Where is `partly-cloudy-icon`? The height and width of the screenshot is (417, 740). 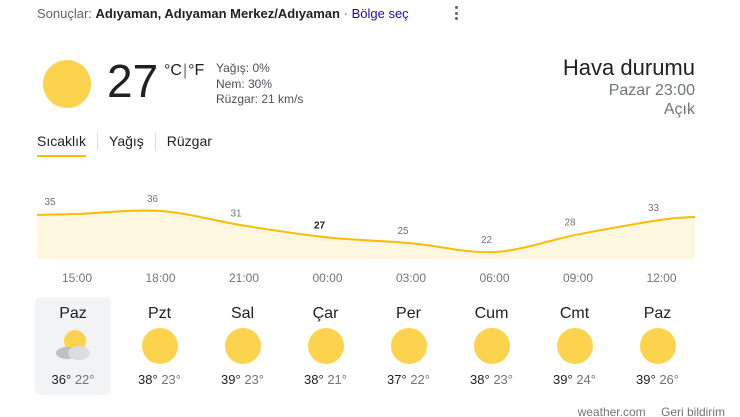
partly-cloudy-icon is located at coordinates (73, 345).